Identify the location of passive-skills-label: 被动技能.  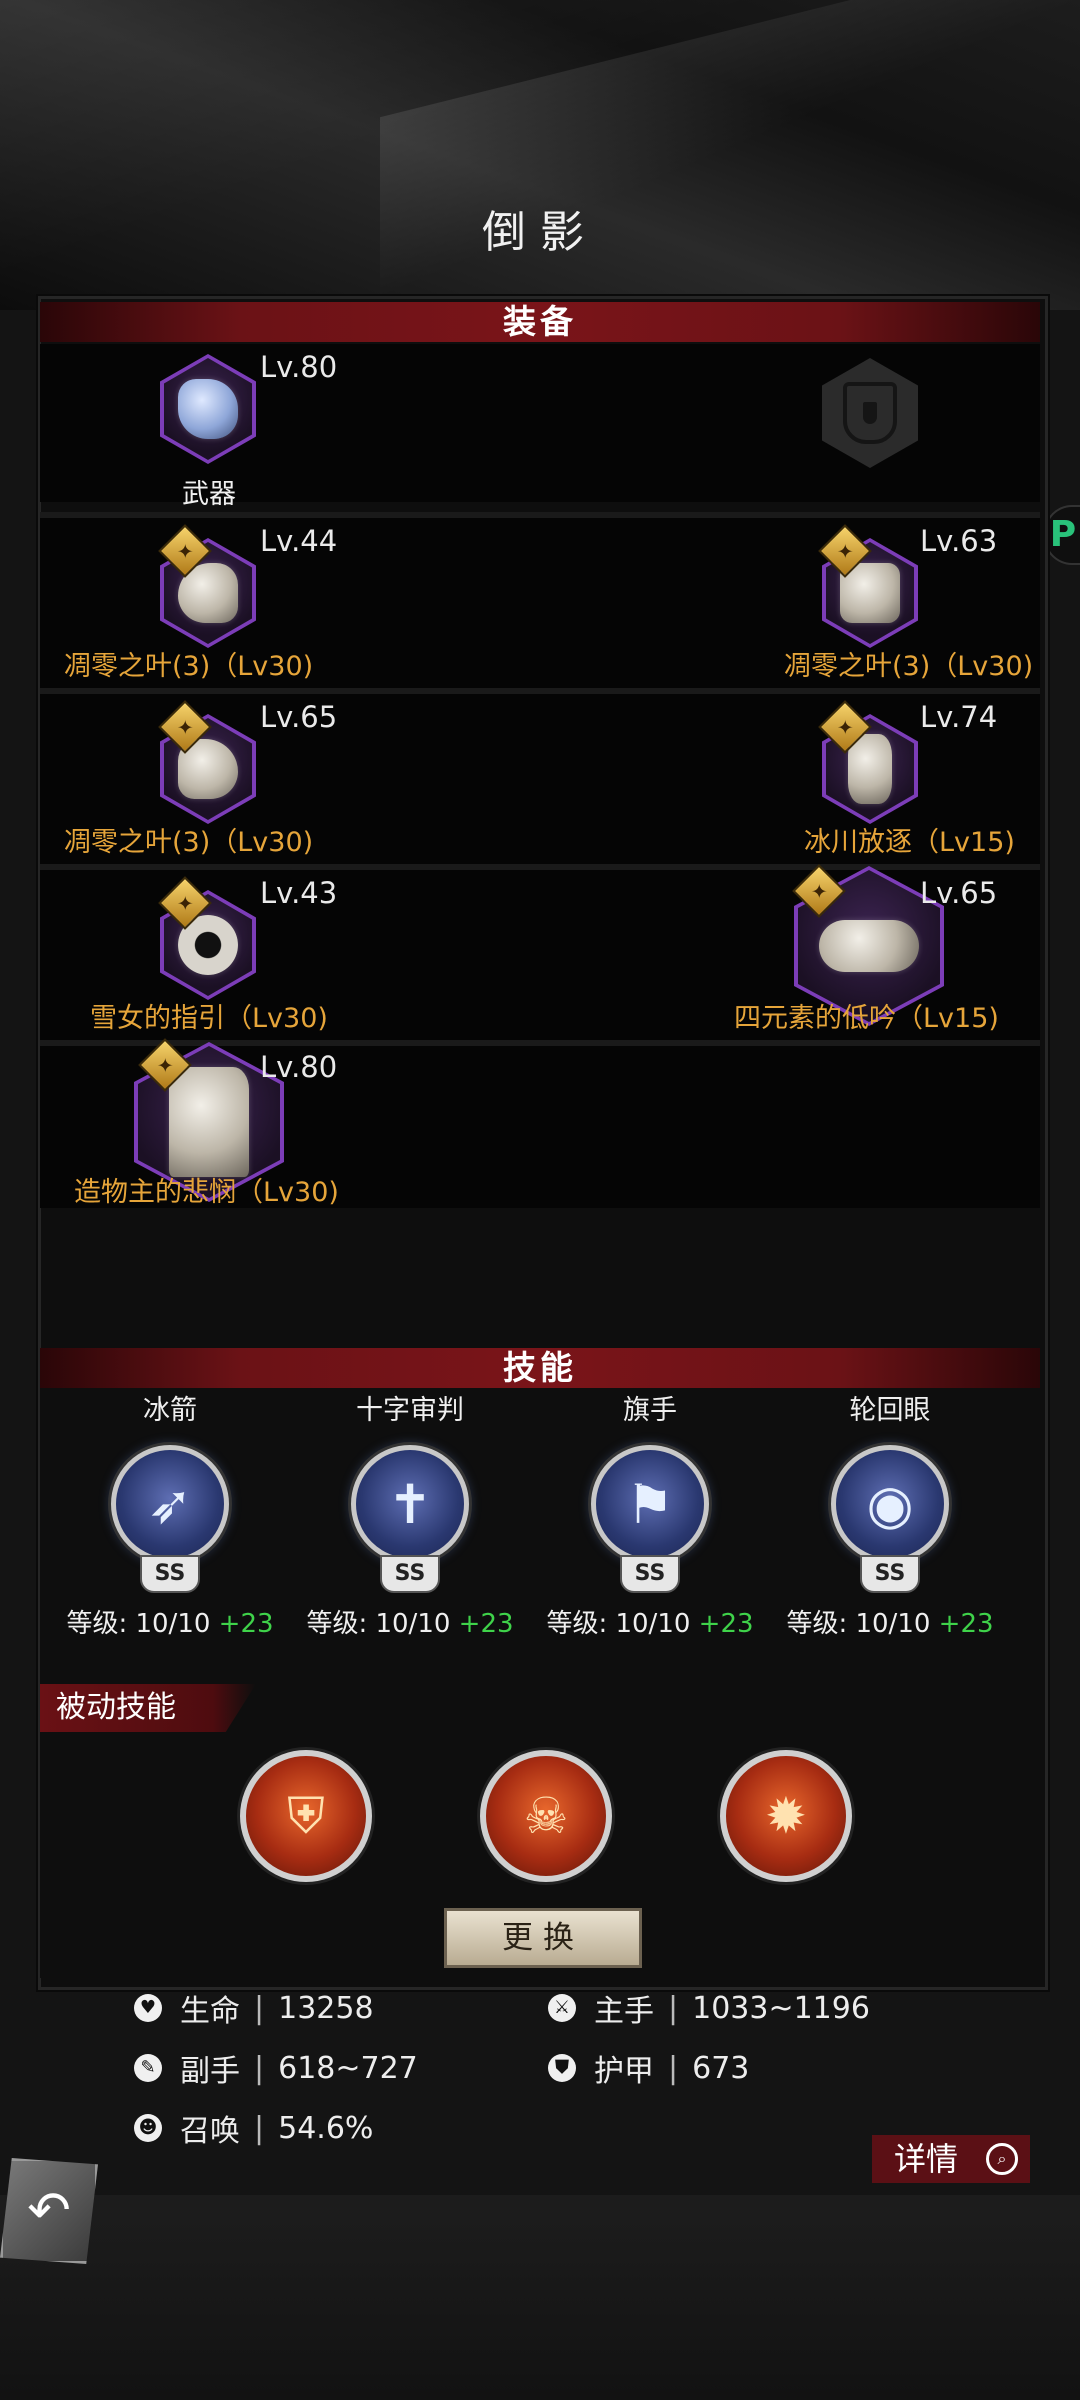
(148, 1708).